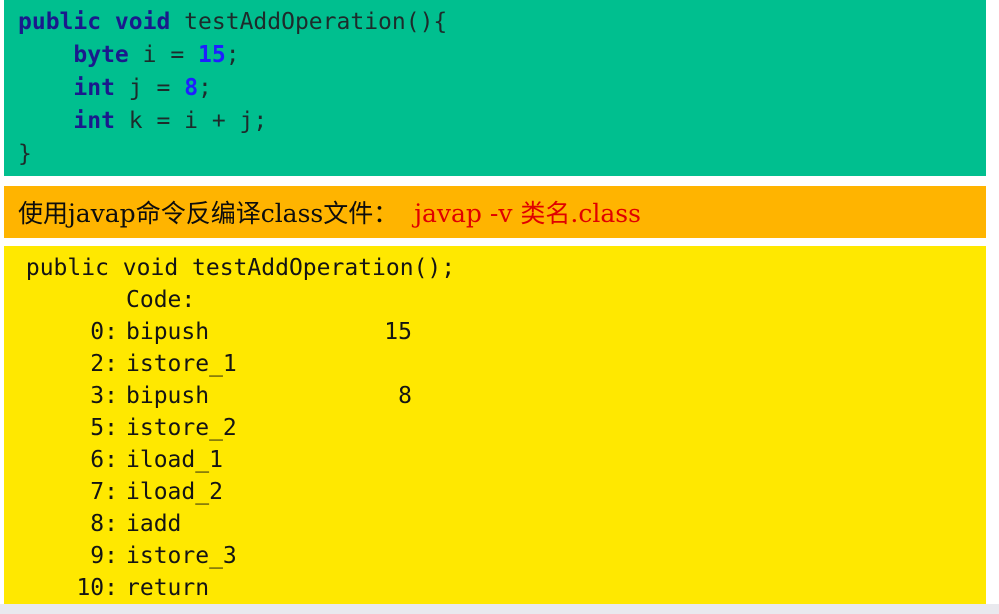 The width and height of the screenshot is (999, 614). What do you see at coordinates (181, 428) in the screenshot?
I see `bytecode-mnemonic: istore_2` at bounding box center [181, 428].